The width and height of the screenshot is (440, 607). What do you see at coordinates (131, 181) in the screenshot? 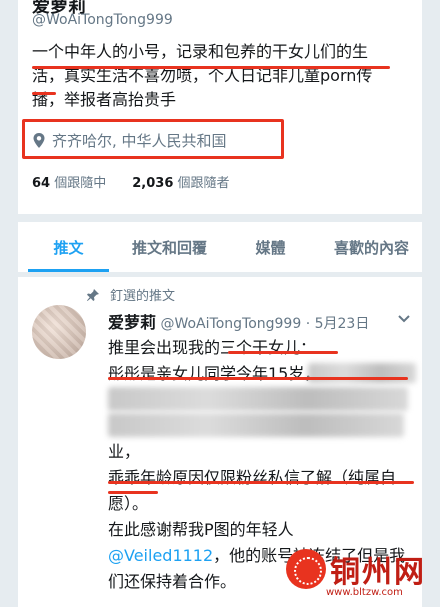
I see `profile-stats: 64 個跟隨中 2,036 個跟隨者` at bounding box center [131, 181].